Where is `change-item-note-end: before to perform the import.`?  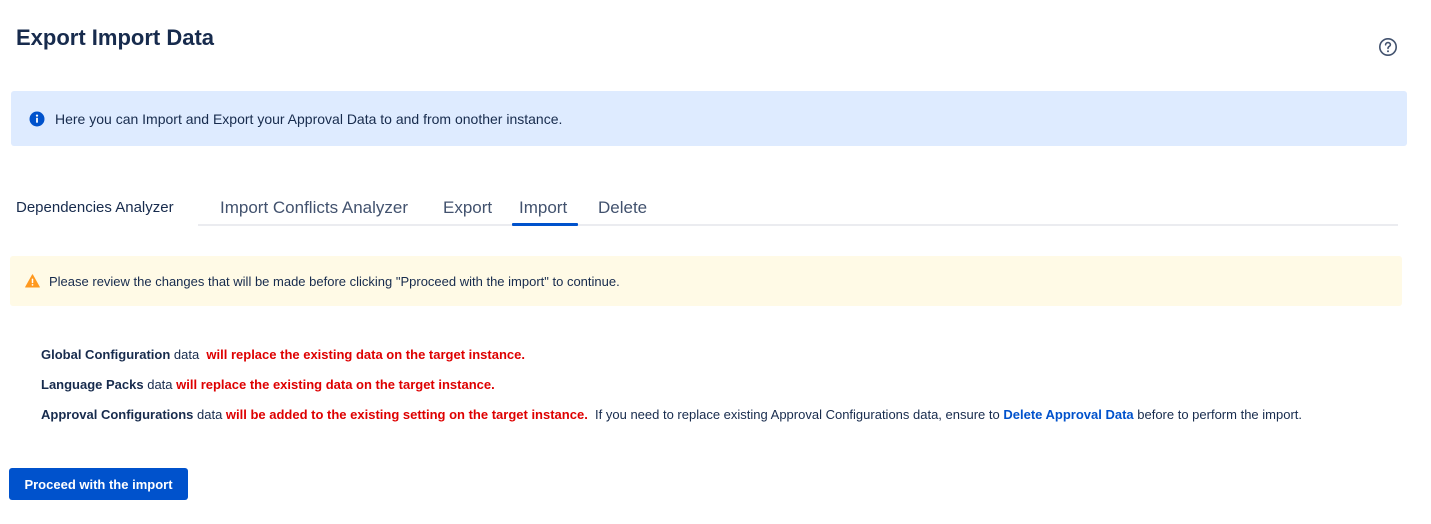
change-item-note-end: before to perform the import. is located at coordinates (1217, 414).